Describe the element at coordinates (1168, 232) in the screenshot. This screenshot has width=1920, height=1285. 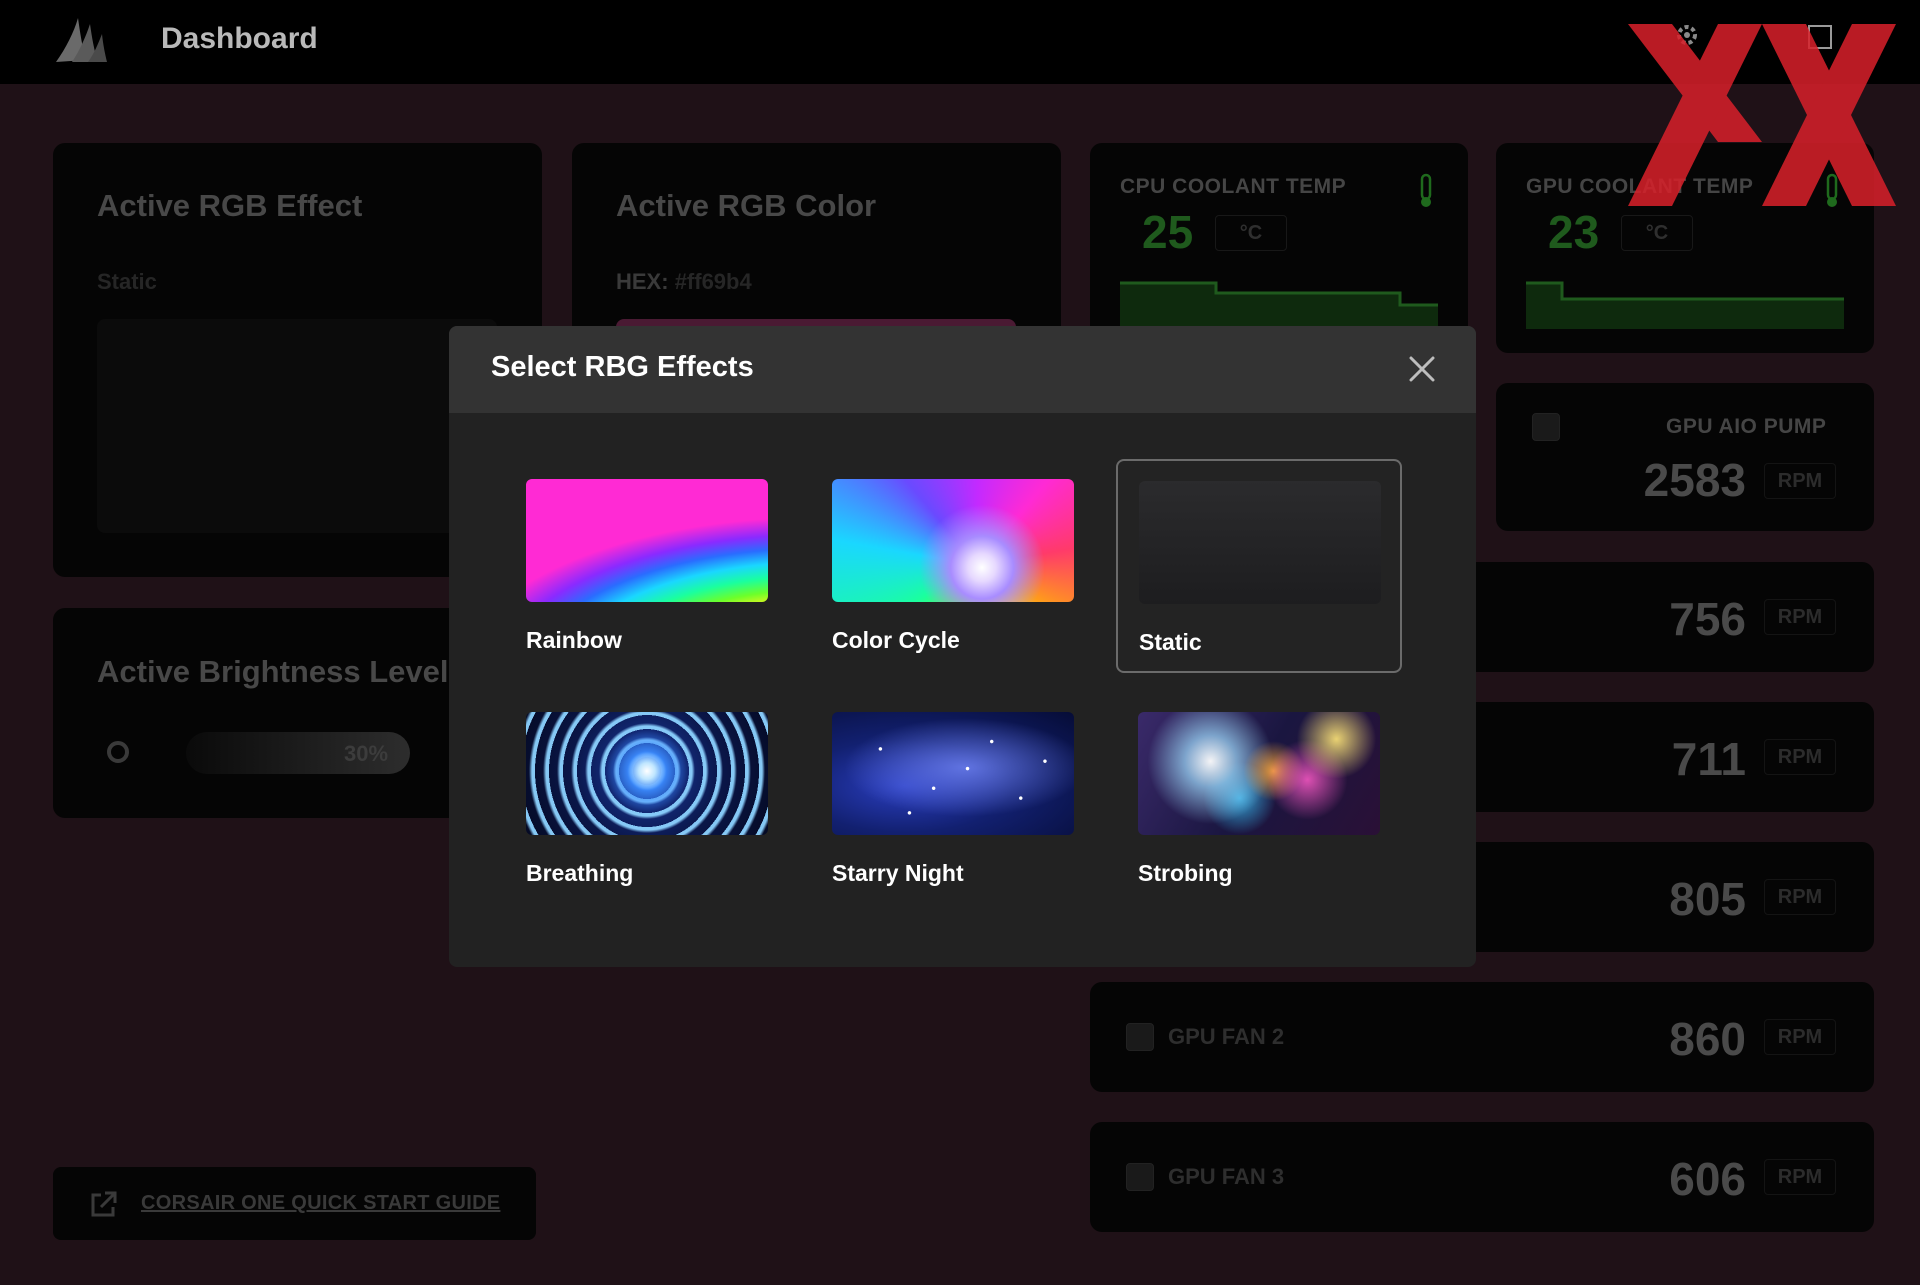
I see `temp-value: 25` at that location.